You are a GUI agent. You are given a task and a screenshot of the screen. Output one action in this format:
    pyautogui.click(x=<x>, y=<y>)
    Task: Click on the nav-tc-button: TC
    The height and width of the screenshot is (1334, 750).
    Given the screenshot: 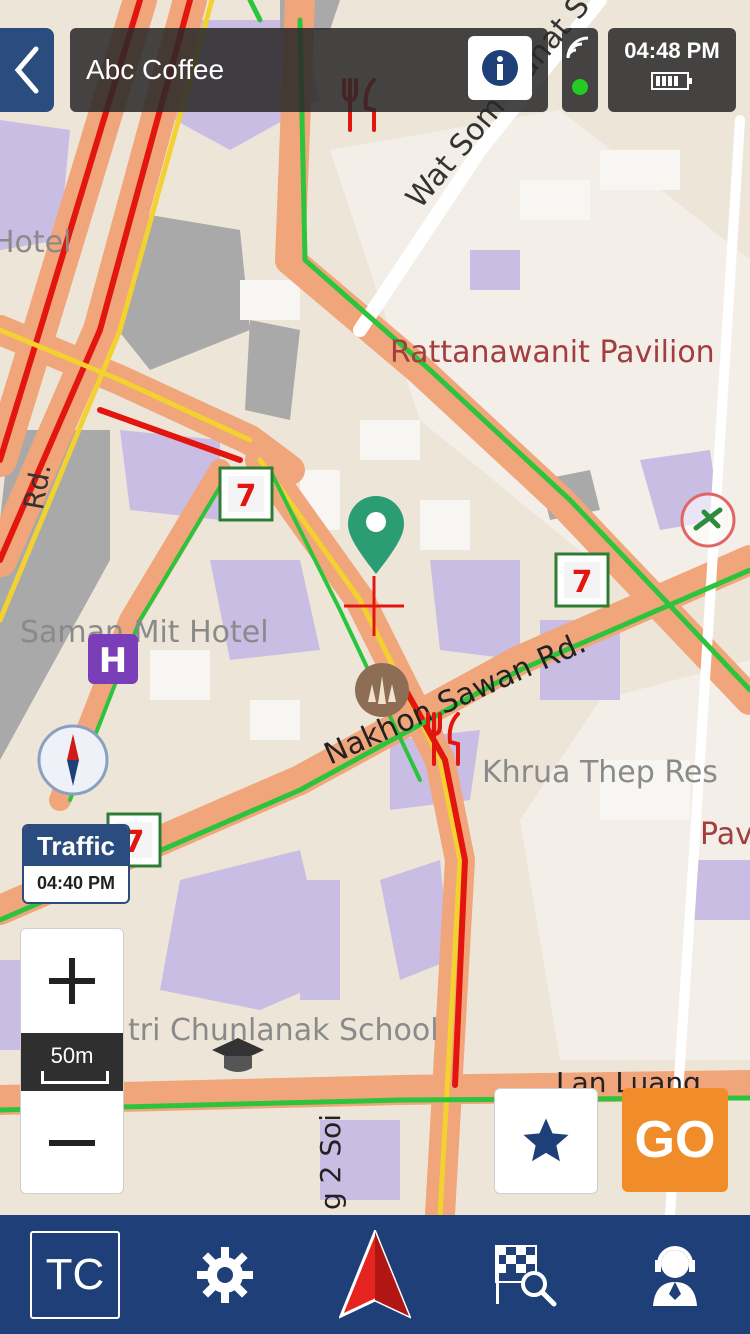 What is the action you would take?
    pyautogui.click(x=75, y=1274)
    